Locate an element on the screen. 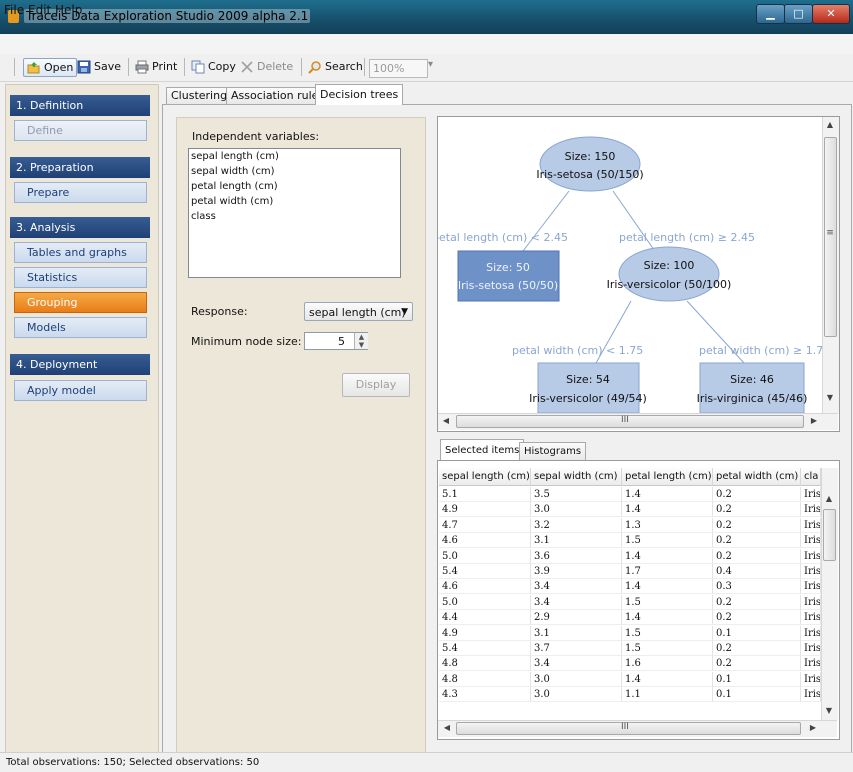 This screenshot has width=853, height=772. tab-clustering: Clustering is located at coordinates (199, 95).